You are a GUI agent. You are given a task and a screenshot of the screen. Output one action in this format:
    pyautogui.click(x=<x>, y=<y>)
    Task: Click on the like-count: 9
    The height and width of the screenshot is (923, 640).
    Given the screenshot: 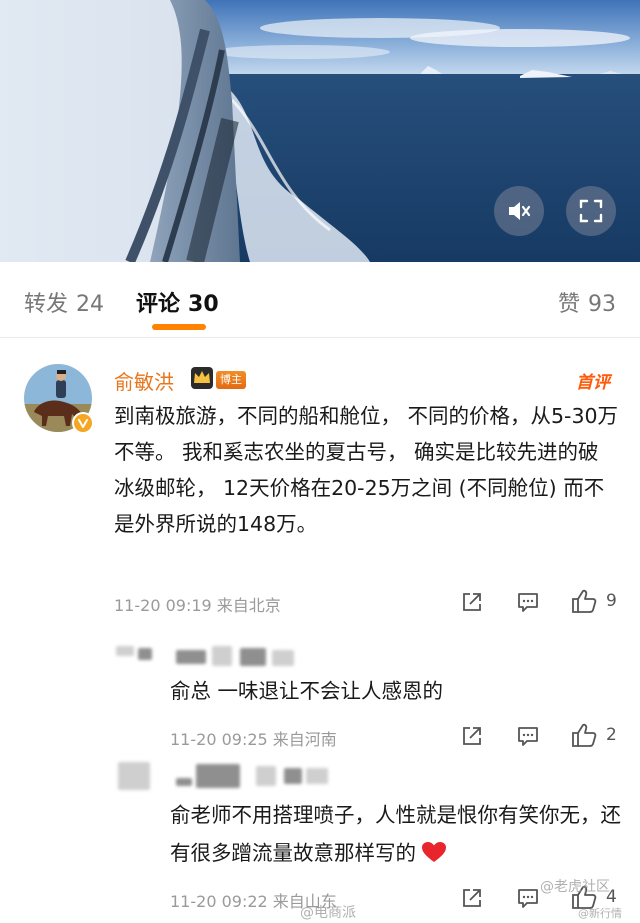 What is the action you would take?
    pyautogui.click(x=611, y=601)
    